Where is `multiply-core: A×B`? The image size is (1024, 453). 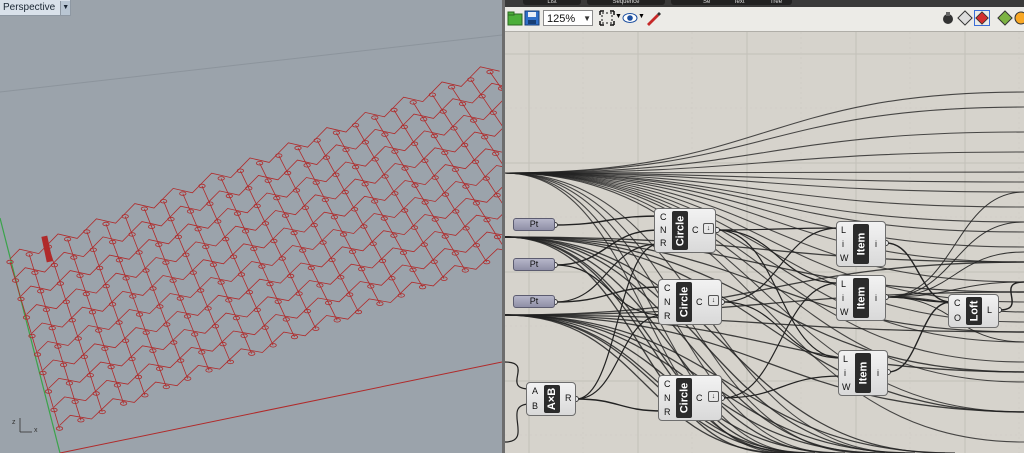
multiply-core: A×B is located at coordinates (552, 399).